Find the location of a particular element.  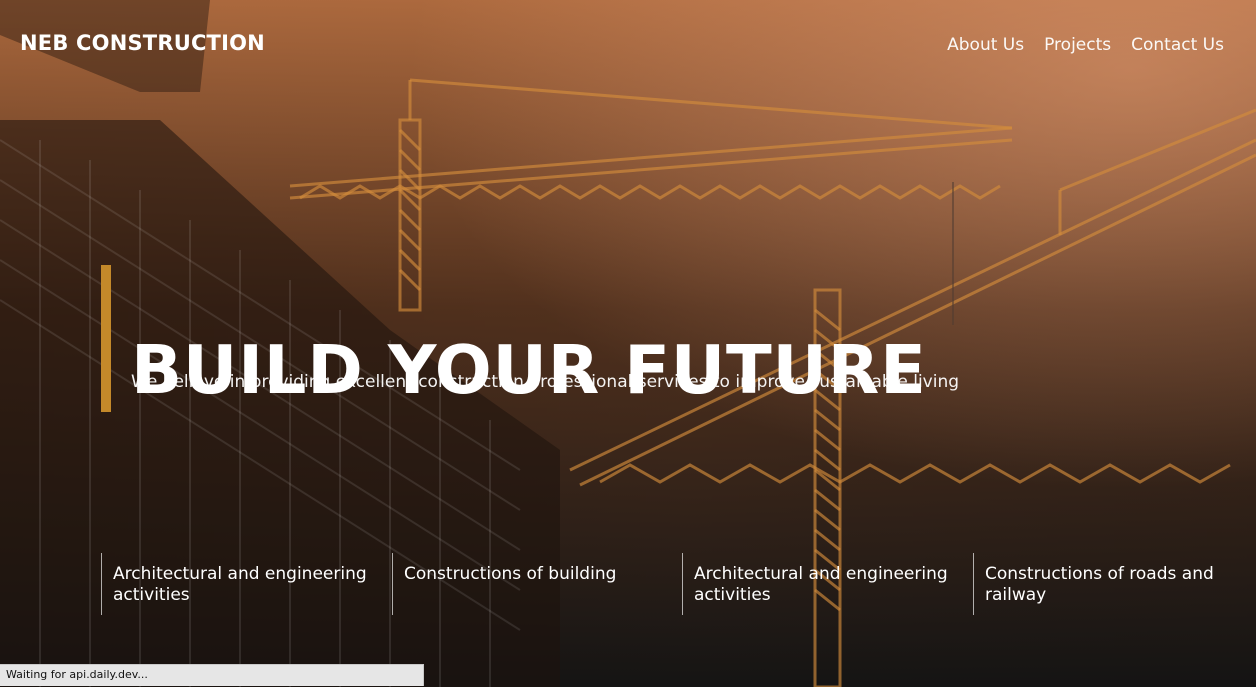

service-item: Constructions of building is located at coordinates (532, 584).